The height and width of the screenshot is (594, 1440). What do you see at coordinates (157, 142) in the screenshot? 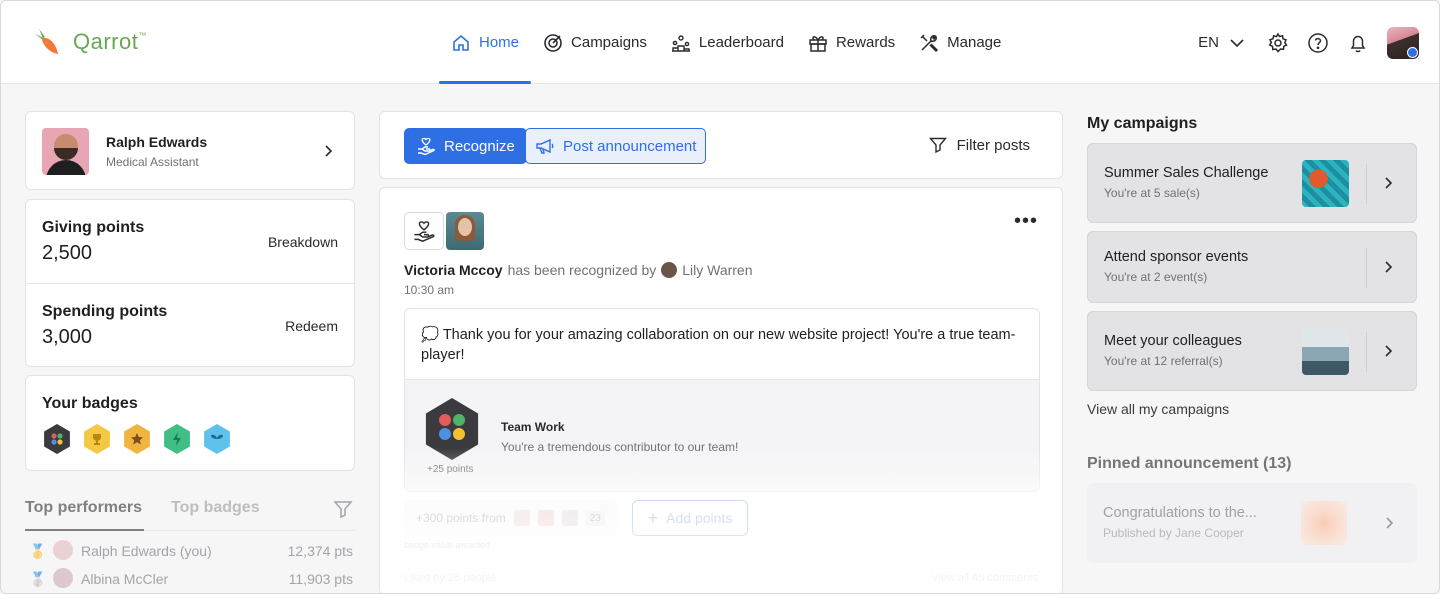
I see `profile-name: Ralph Edwards` at bounding box center [157, 142].